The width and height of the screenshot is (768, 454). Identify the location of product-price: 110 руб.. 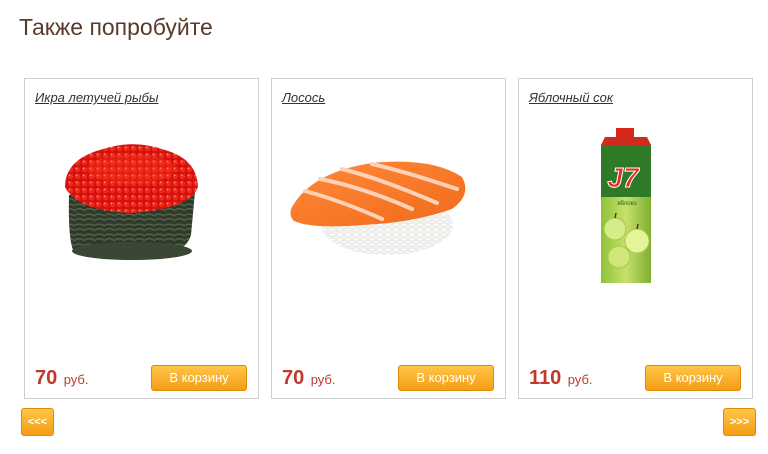
(561, 378).